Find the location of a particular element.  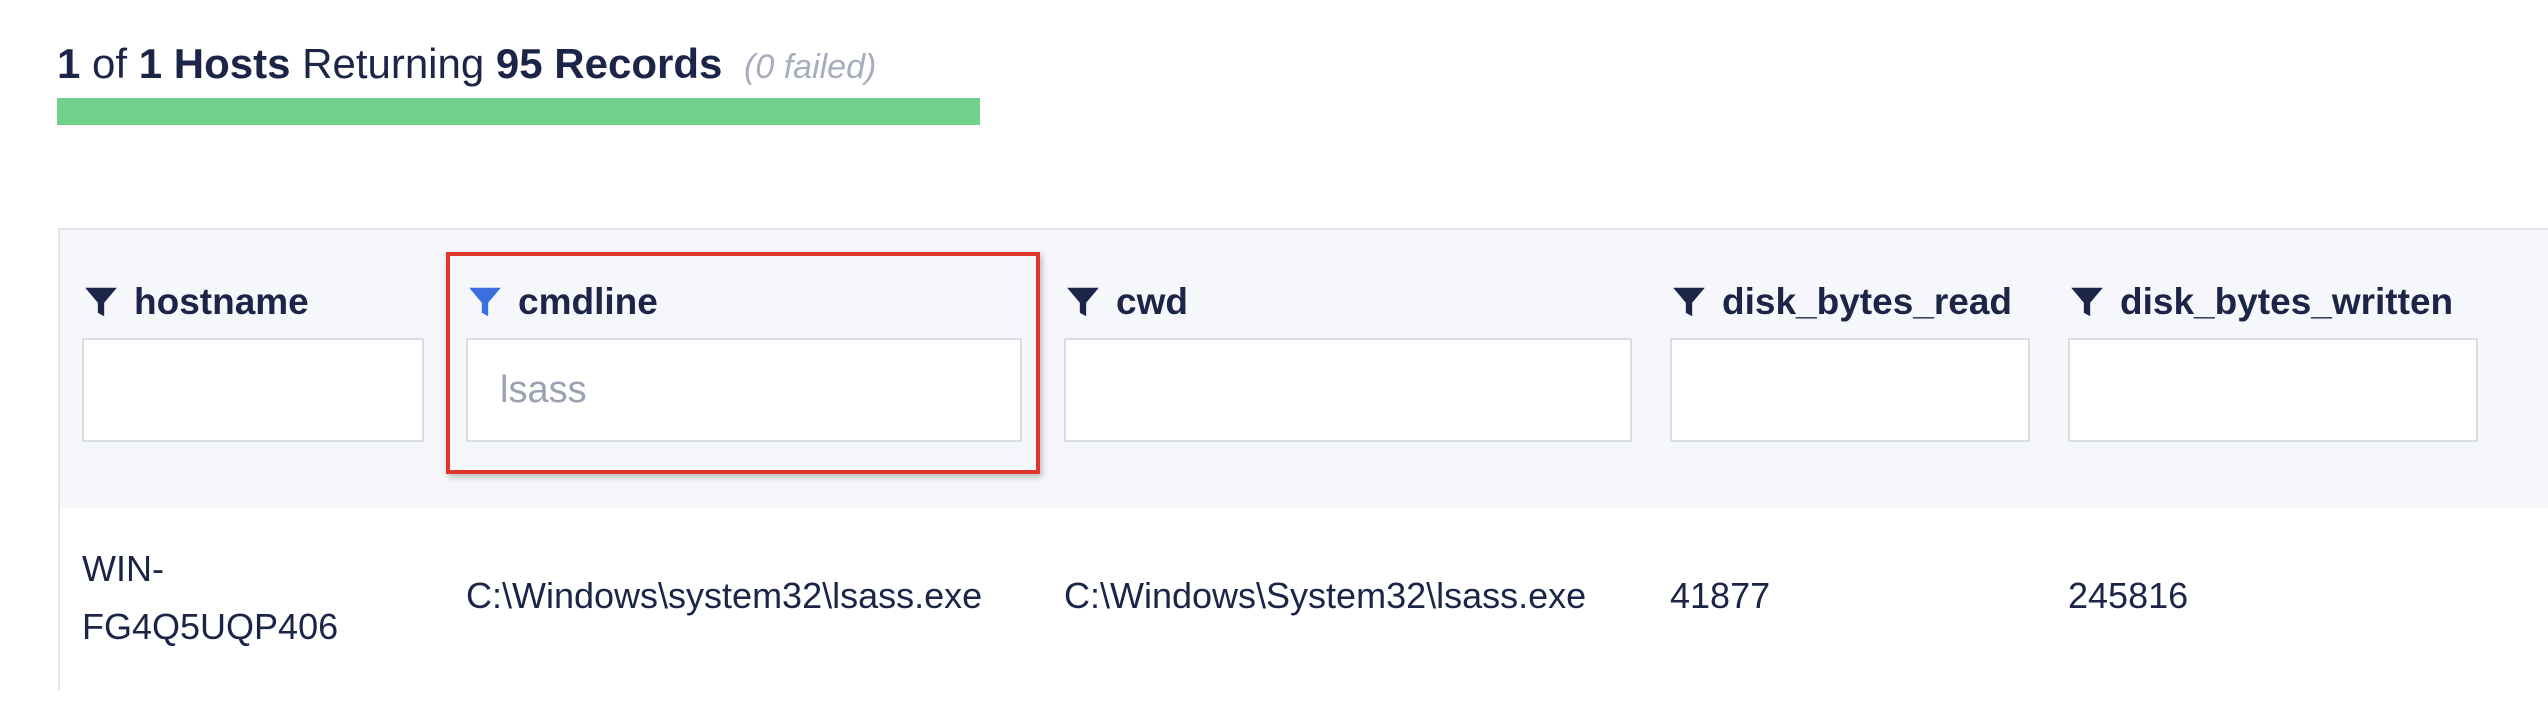

cell-cwd: C:\Windows\System32\lsass.exe is located at coordinates (1325, 595).